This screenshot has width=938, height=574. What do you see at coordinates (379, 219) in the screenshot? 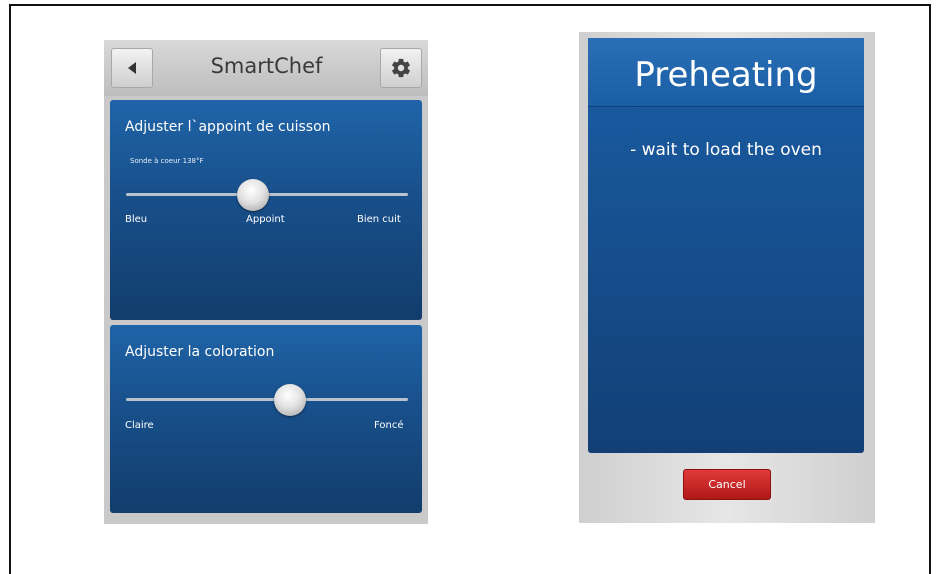
I see `cooking-label-bien-cuit: Bien cuit` at bounding box center [379, 219].